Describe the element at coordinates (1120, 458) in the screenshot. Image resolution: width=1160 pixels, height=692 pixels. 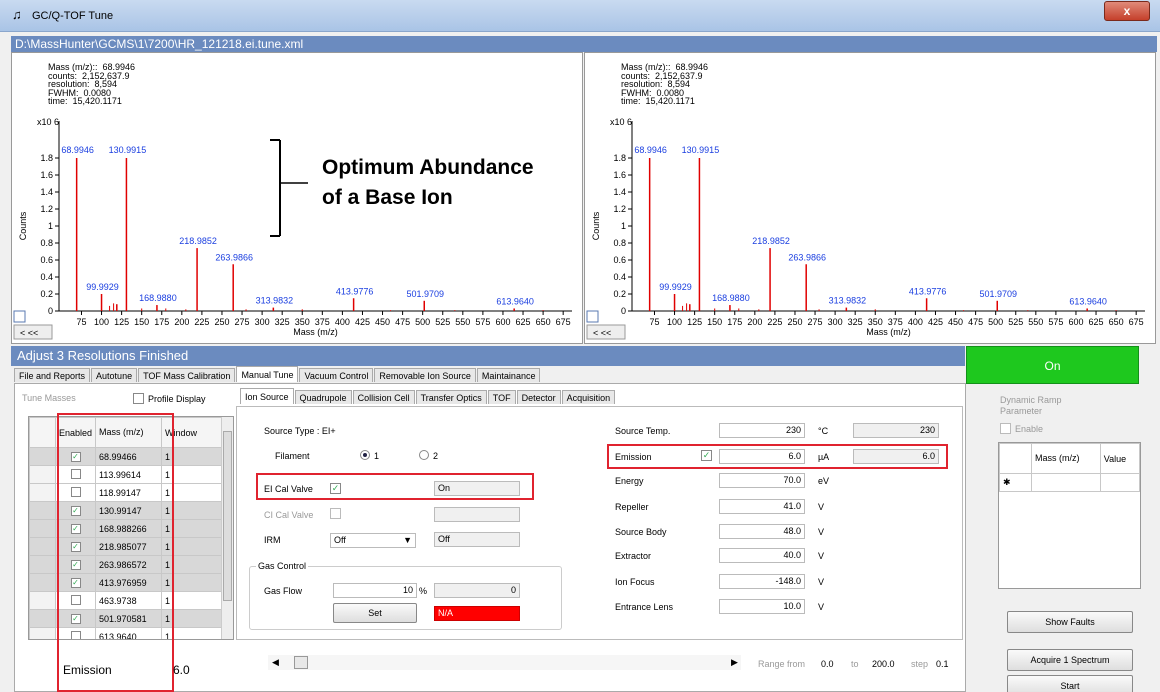
I see `dr-col-value: Value` at that location.